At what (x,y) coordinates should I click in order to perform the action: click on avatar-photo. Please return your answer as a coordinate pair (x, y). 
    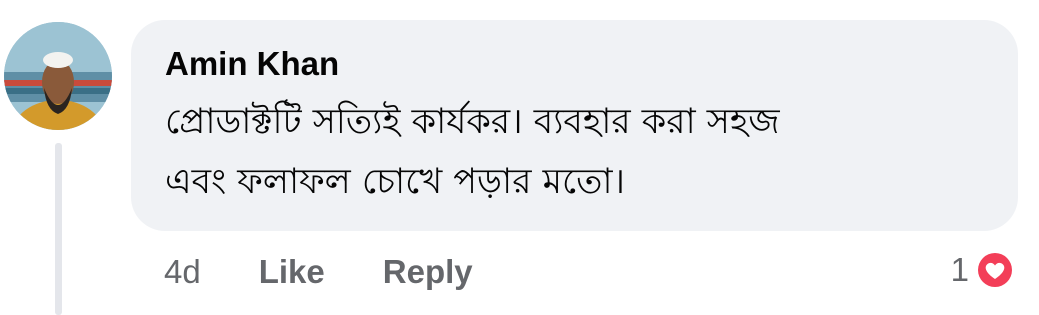
    Looking at the image, I should click on (58, 76).